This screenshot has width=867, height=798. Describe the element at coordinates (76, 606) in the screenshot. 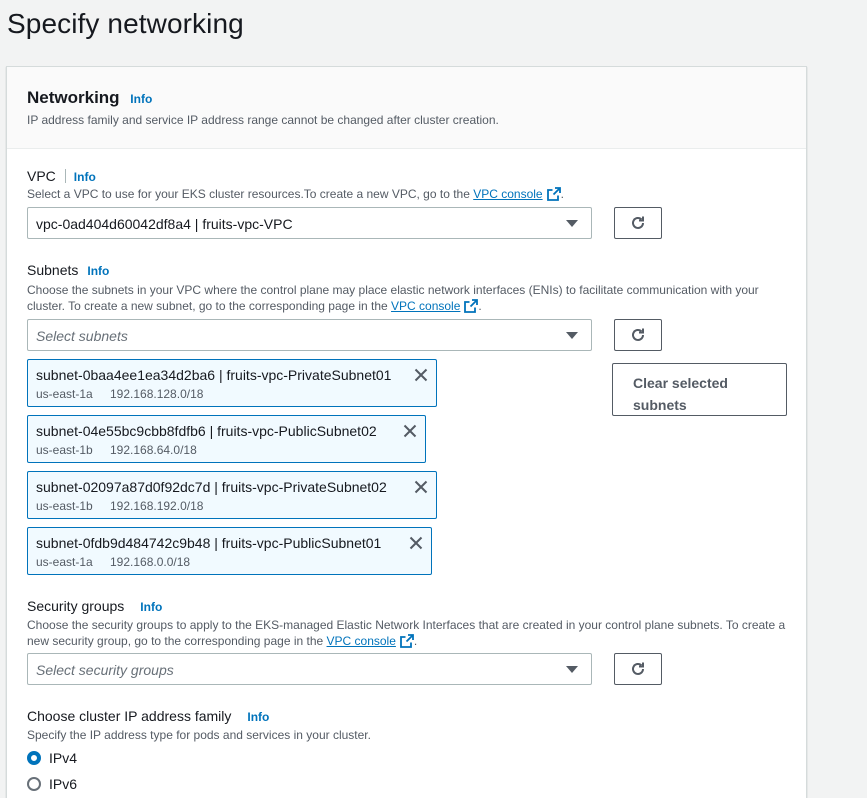

I see `security-groups-label: Security groups` at that location.